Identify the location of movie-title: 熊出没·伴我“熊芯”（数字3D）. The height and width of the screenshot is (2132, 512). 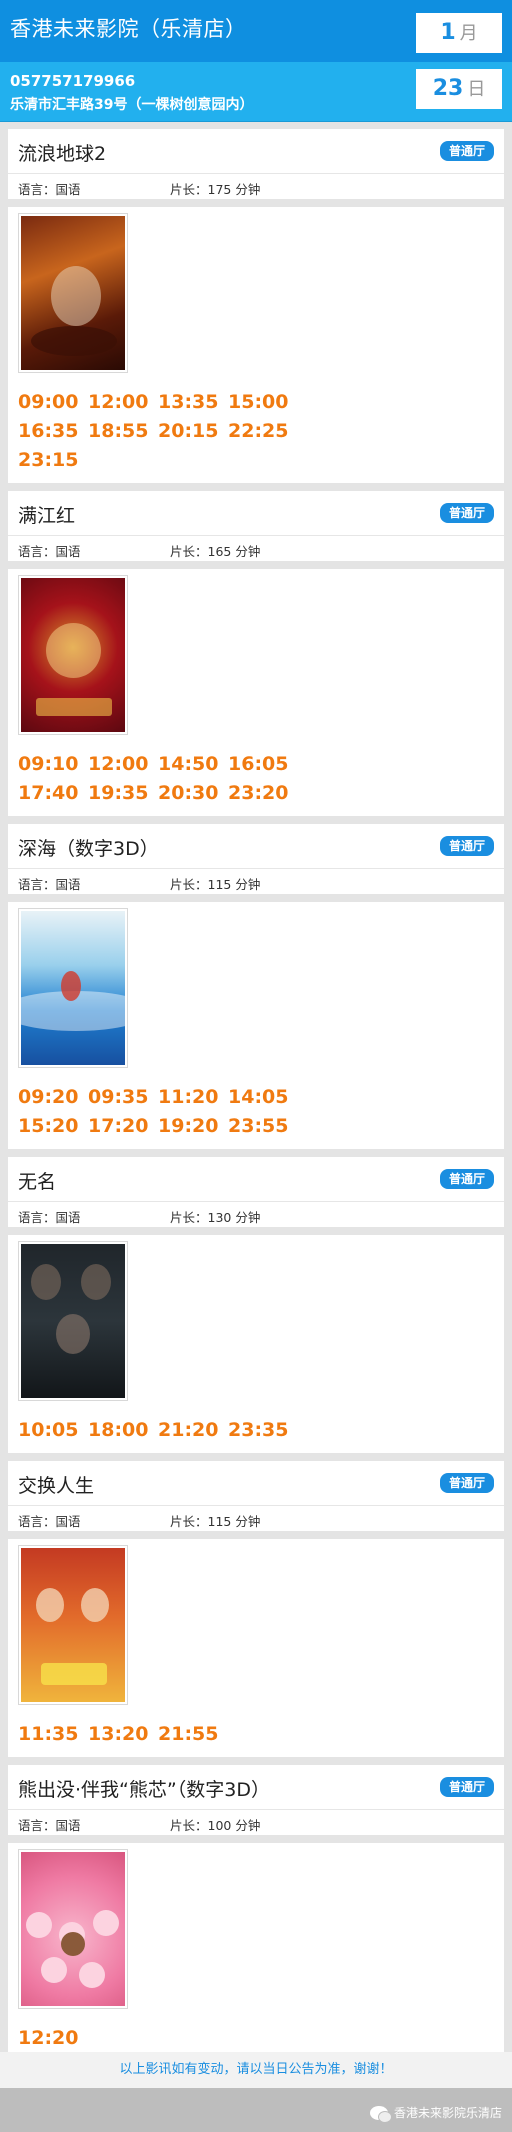
(144, 1788).